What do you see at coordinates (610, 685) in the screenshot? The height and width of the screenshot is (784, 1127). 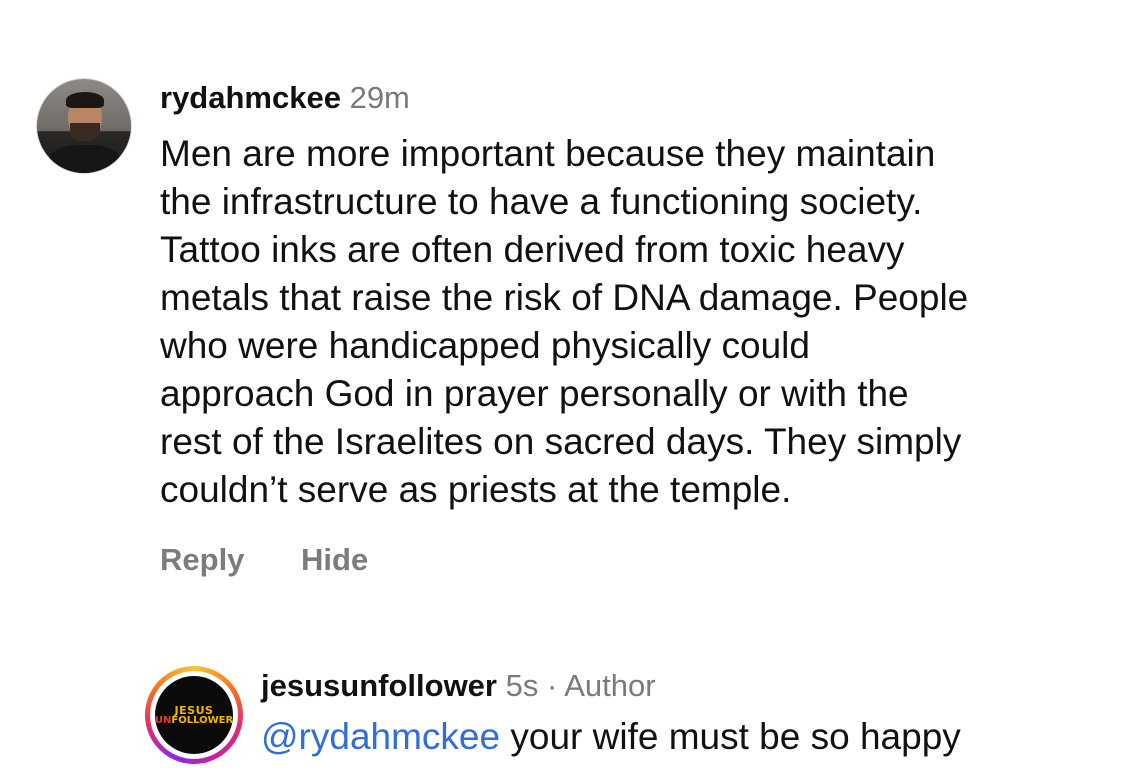 I see `author-label: Author` at bounding box center [610, 685].